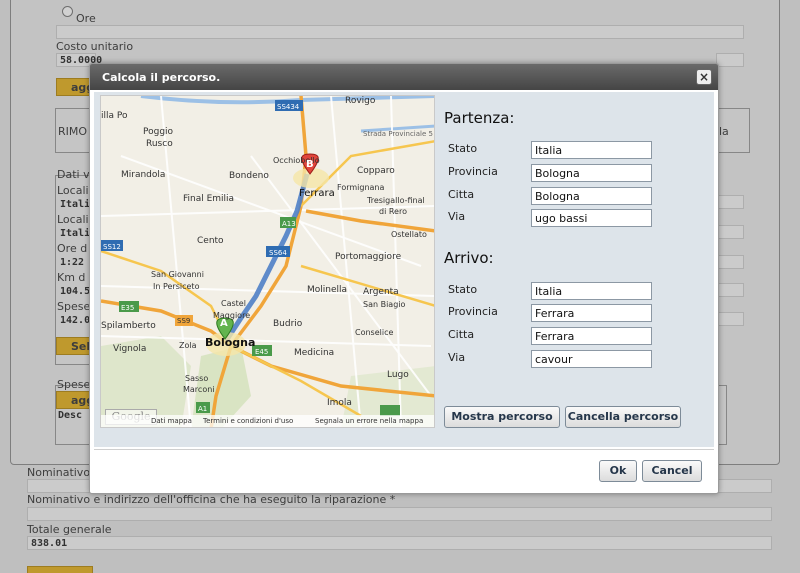 This screenshot has width=800, height=573. What do you see at coordinates (210, 241) in the screenshot?
I see `place-cento: Cento` at bounding box center [210, 241].